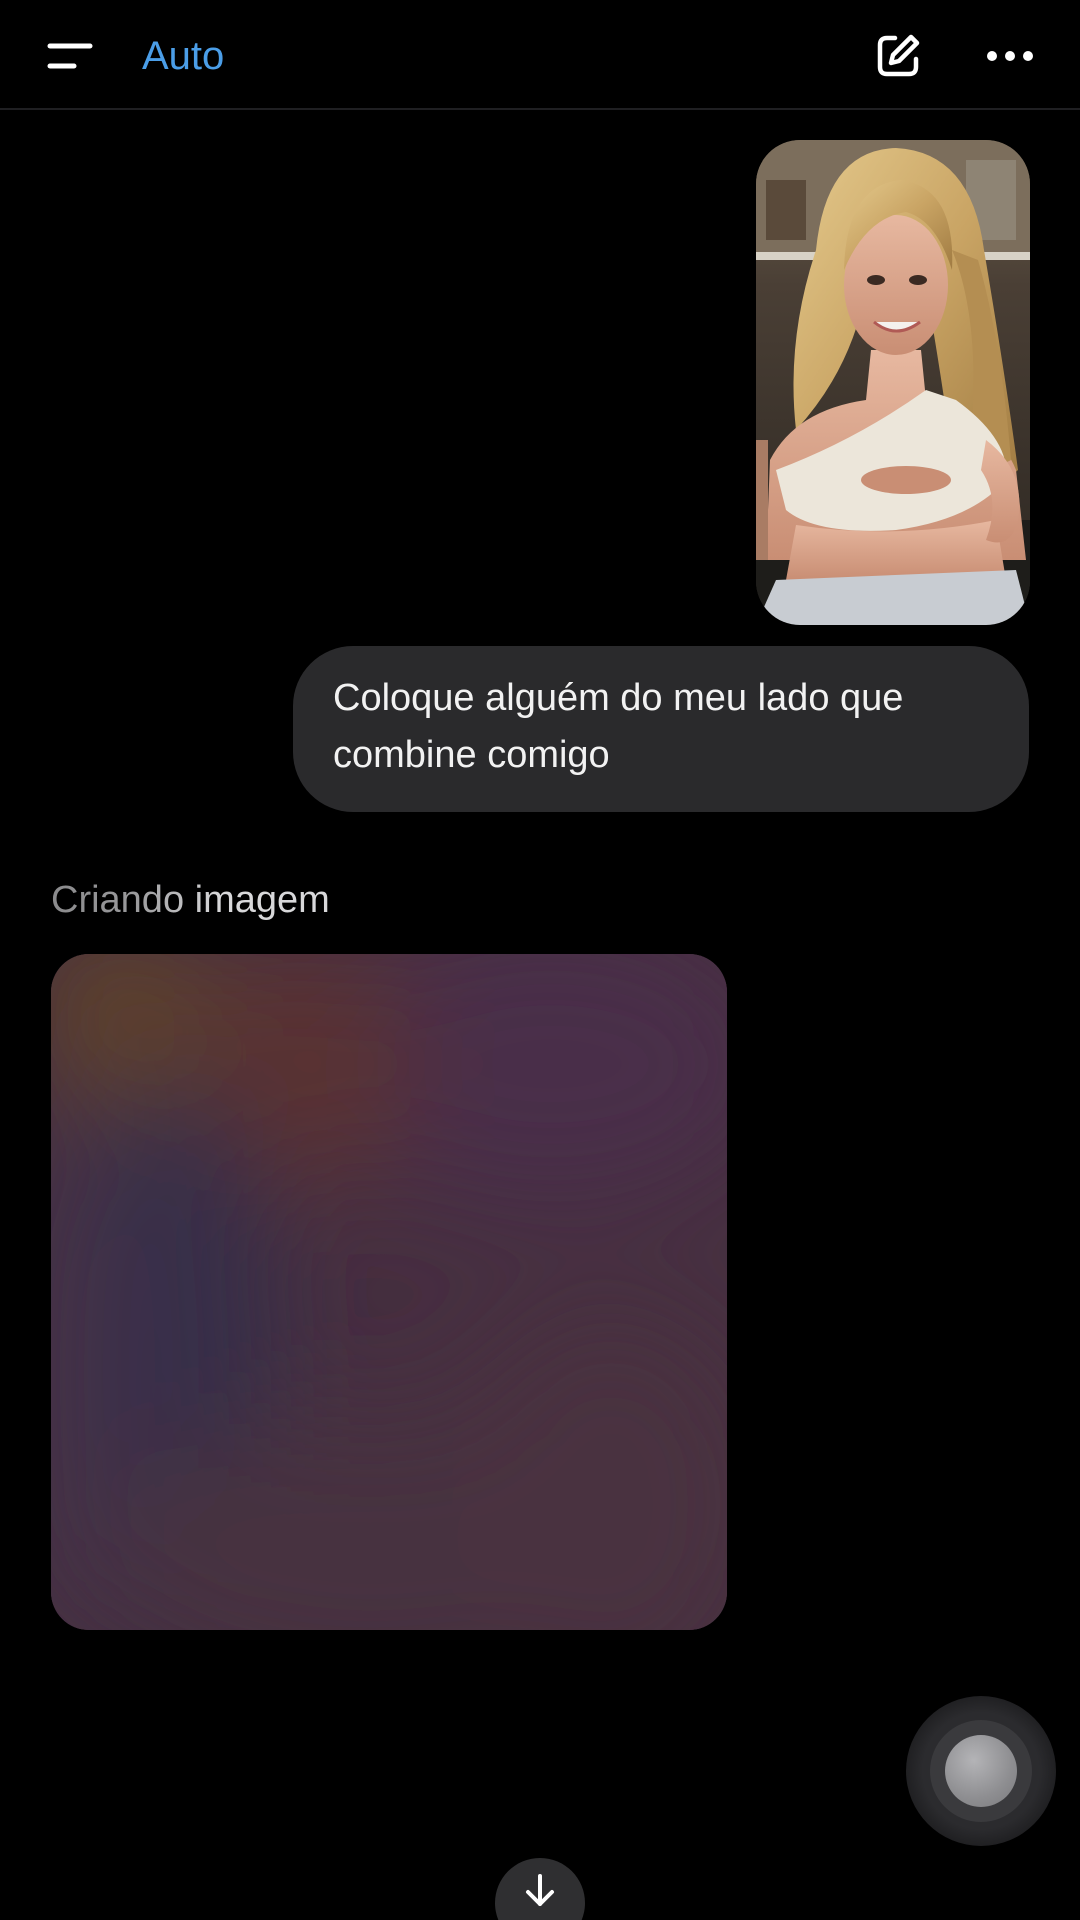 The width and height of the screenshot is (1080, 1920). I want to click on creating-image-status: Criando imagem, so click(190, 900).